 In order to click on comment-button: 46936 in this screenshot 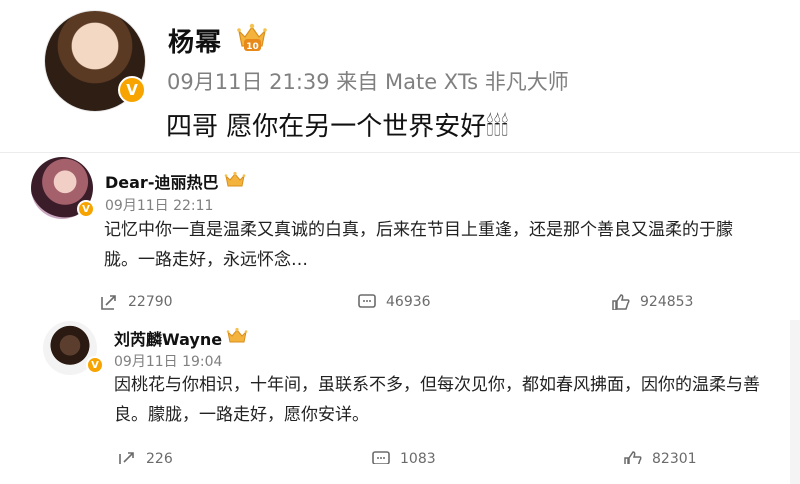, I will do `click(394, 302)`.